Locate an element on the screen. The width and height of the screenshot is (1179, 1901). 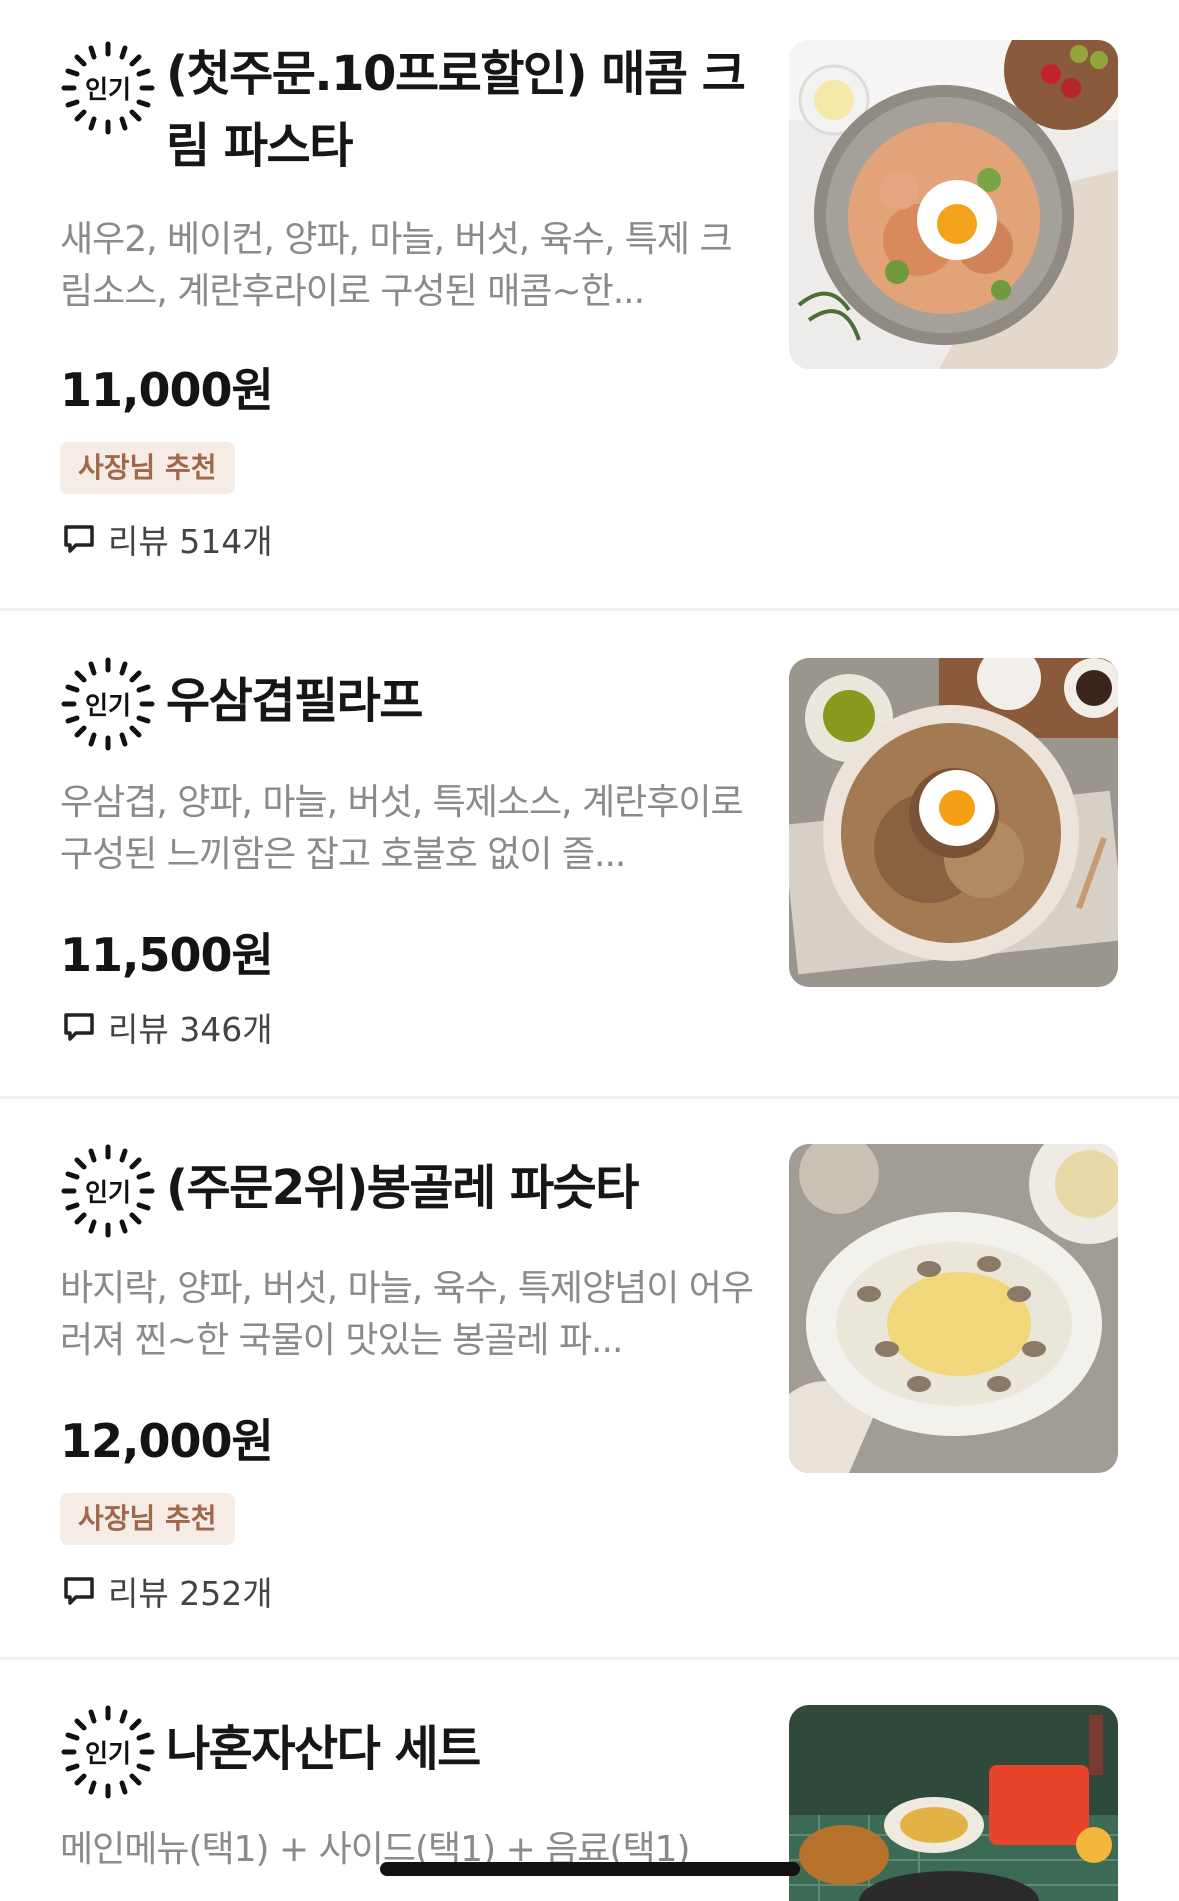
review-label: 리뷰 346개 is located at coordinates (190, 1029).